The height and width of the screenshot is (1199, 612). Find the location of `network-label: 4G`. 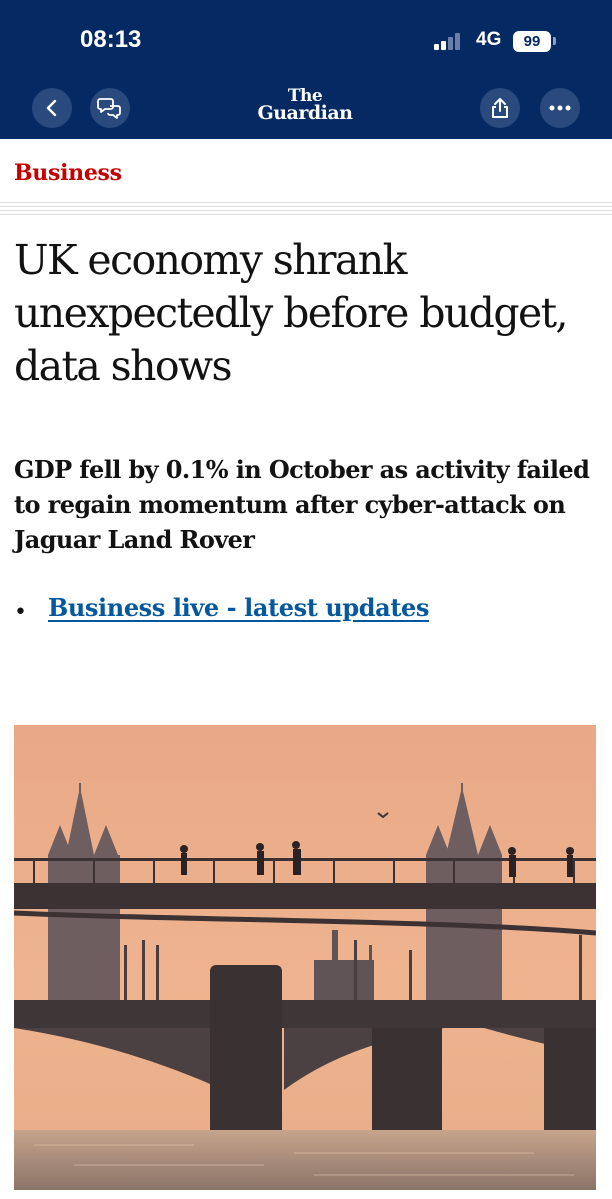

network-label: 4G is located at coordinates (489, 39).